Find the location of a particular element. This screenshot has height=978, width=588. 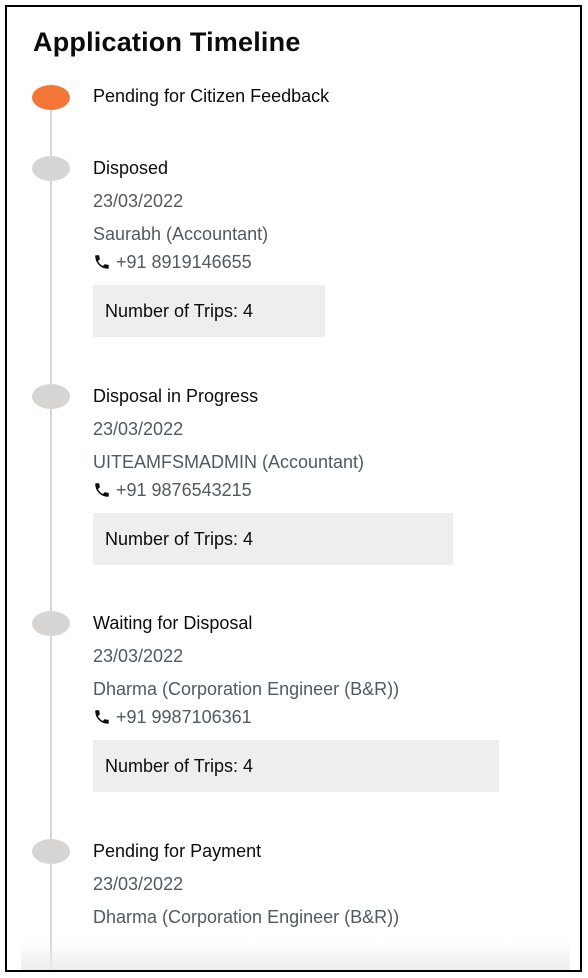

page-title: Application Timeline is located at coordinates (167, 42).